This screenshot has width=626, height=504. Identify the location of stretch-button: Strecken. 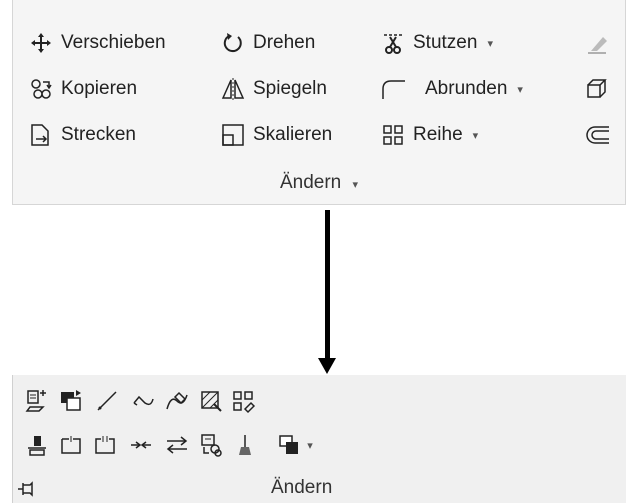
(81, 135).